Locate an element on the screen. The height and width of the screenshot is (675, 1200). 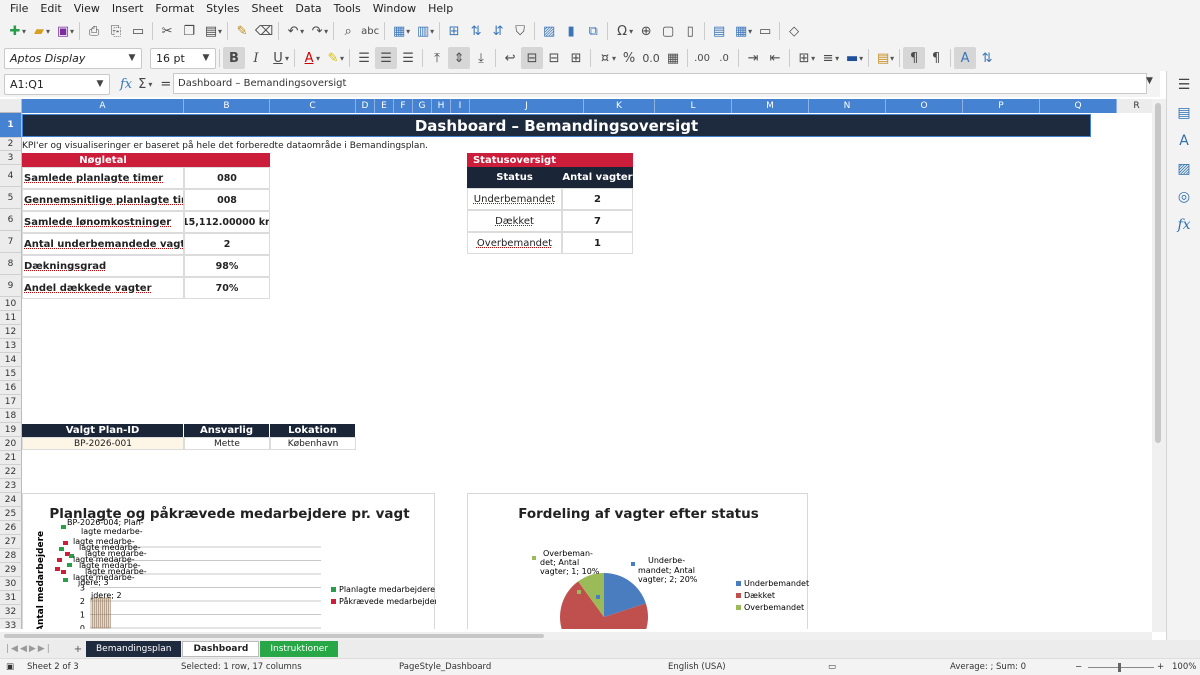
name-box: A1:Q1 ▼ is located at coordinates (57, 84).